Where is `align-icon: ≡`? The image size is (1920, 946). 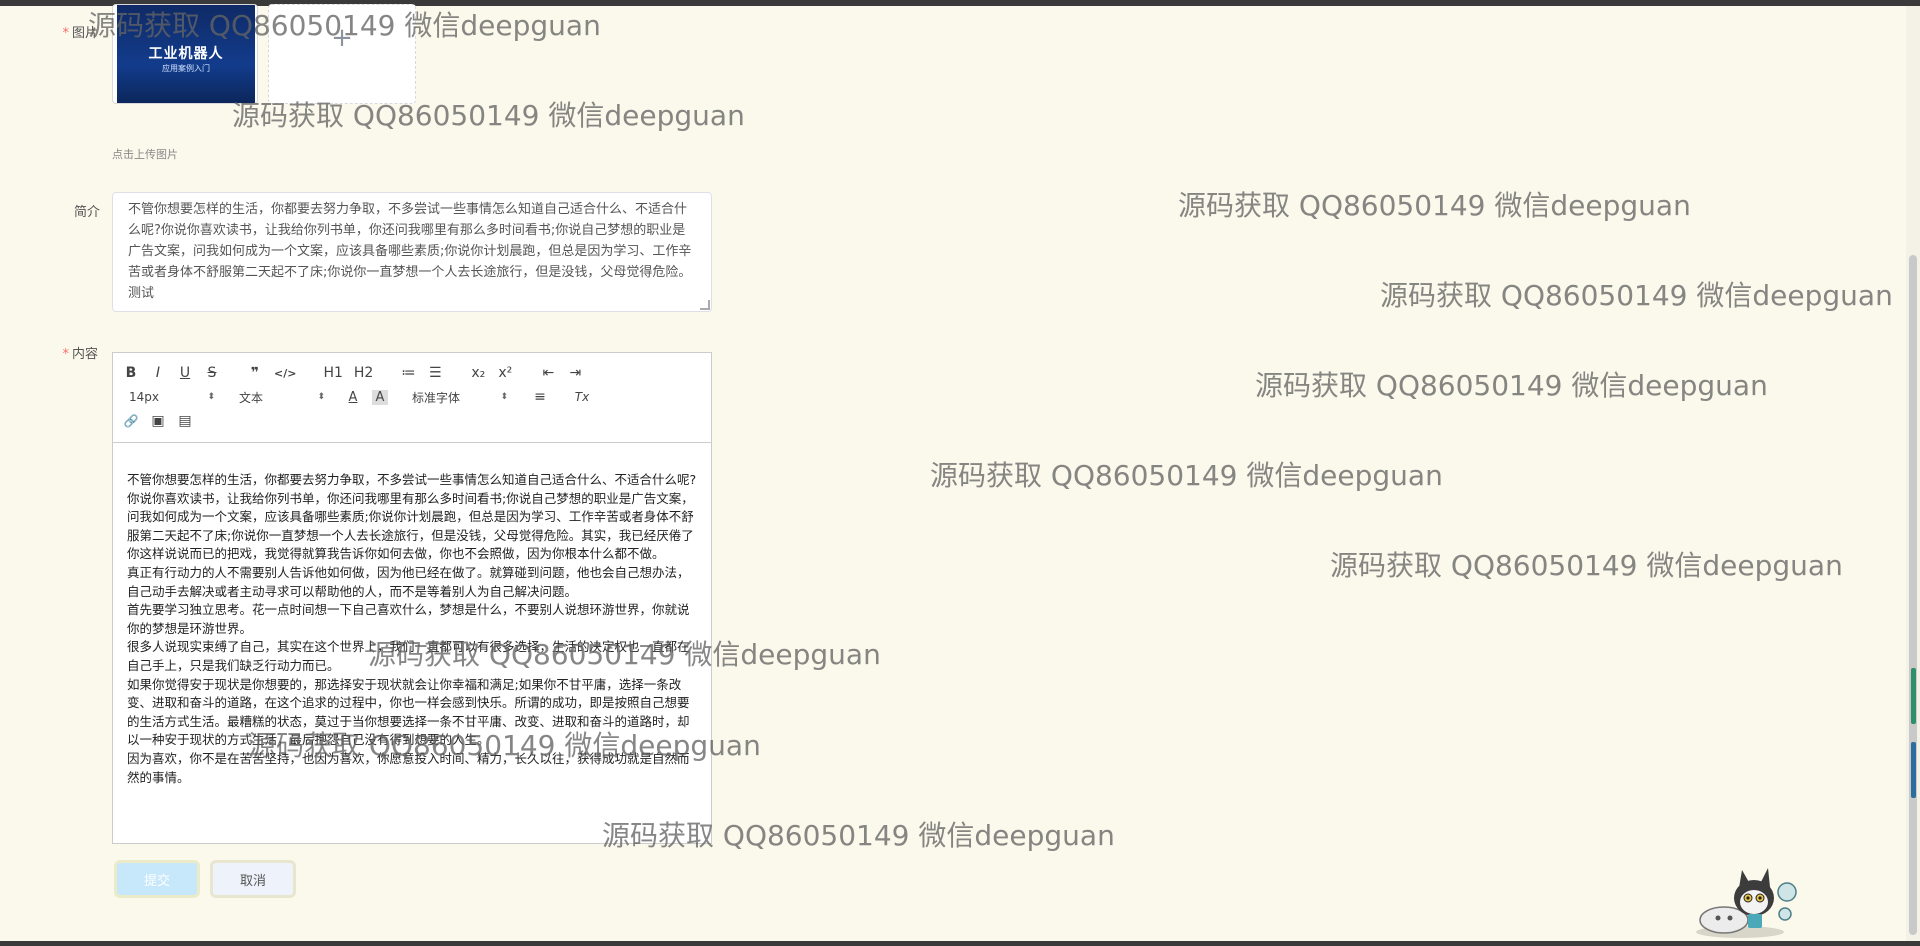
align-icon: ≡ is located at coordinates (540, 397).